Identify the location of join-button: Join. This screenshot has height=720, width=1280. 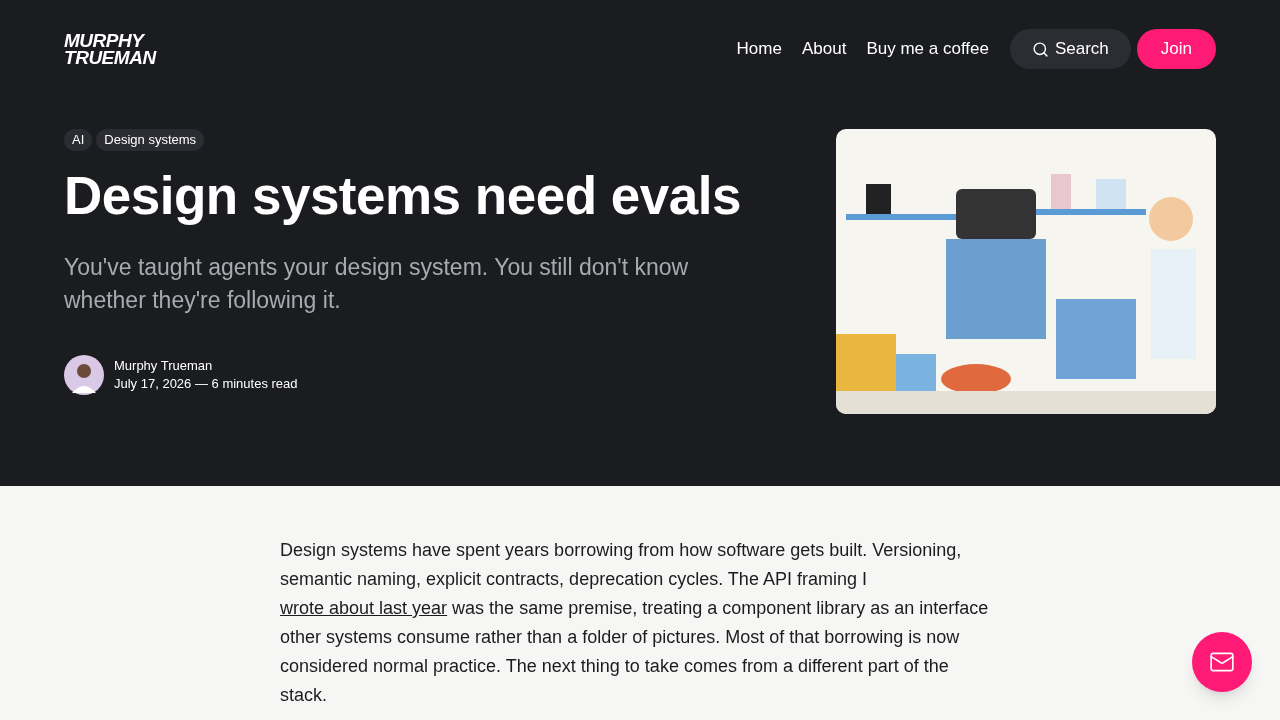
(1176, 49).